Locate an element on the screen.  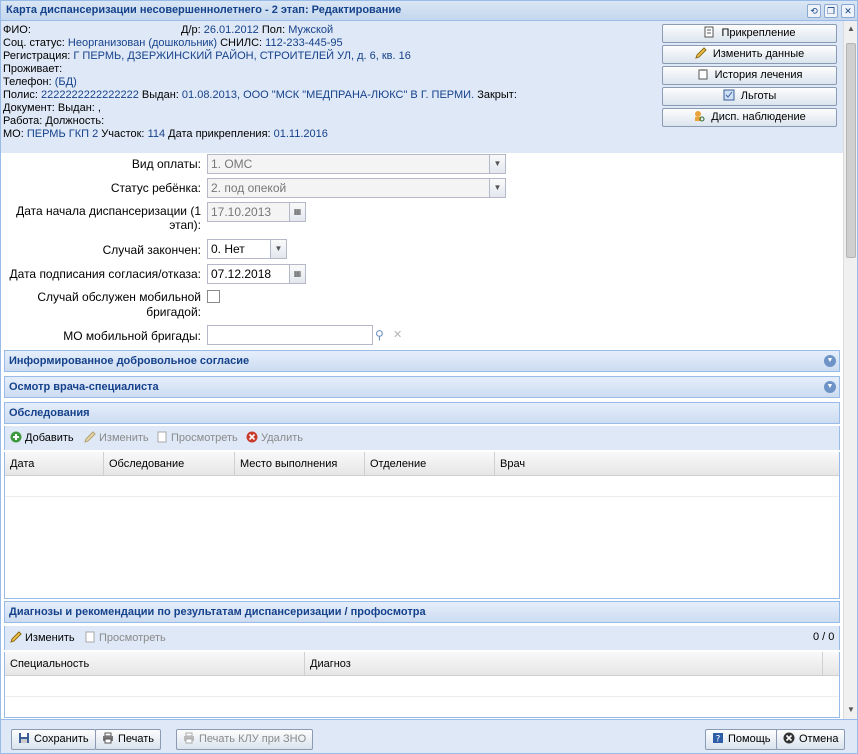
diagnoses-grid-header: Специальность Диагноз is located at coordinates (422, 664).